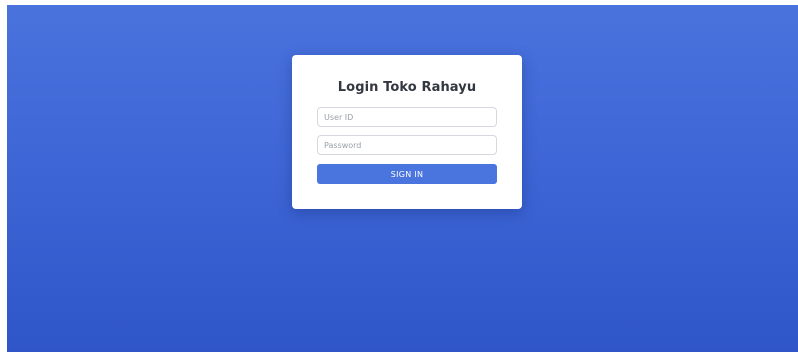 Image resolution: width=798 pixels, height=353 pixels. What do you see at coordinates (407, 145) in the screenshot?
I see `password-input` at bounding box center [407, 145].